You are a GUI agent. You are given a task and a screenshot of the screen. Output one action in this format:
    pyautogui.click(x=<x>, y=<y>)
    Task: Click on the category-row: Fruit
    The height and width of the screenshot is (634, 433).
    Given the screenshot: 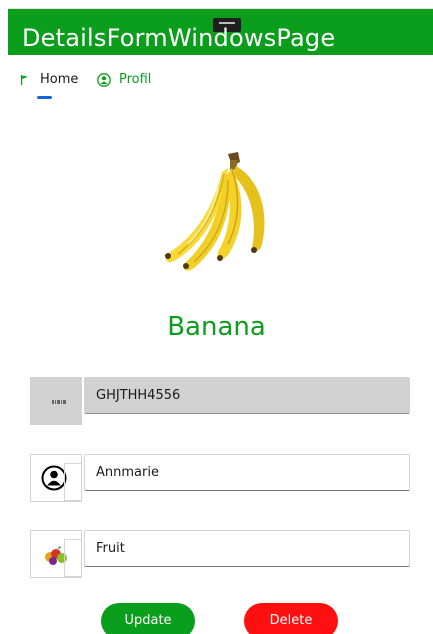 What is the action you would take?
    pyautogui.click(x=220, y=554)
    